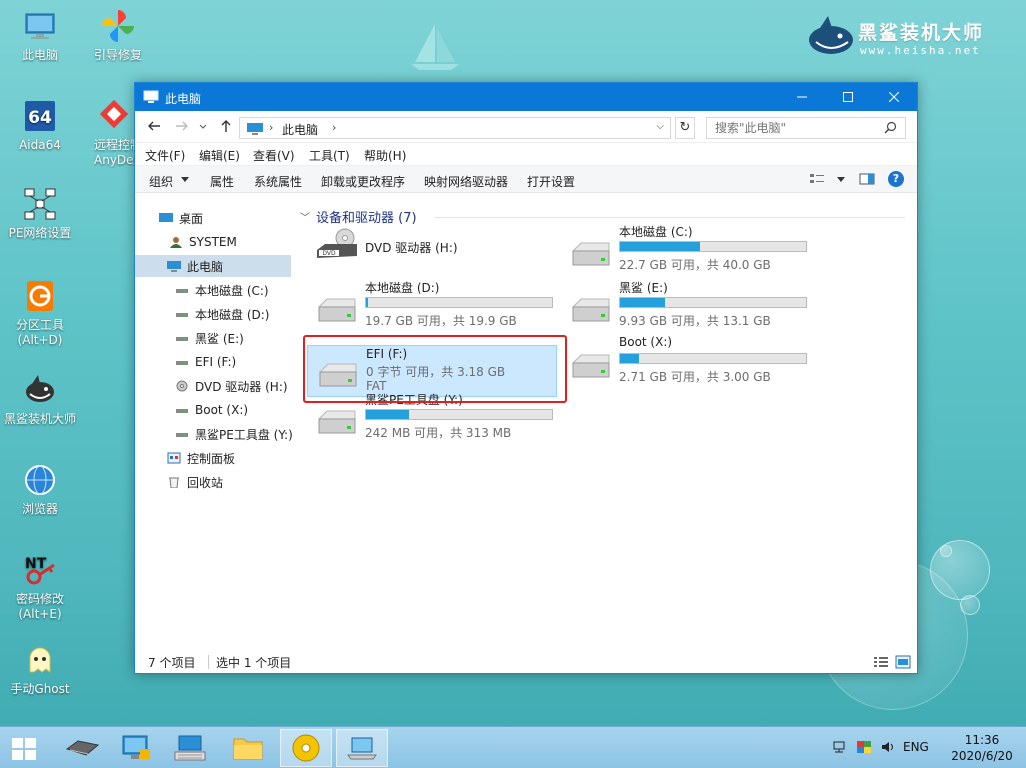  I want to click on forward-button, so click(182, 127).